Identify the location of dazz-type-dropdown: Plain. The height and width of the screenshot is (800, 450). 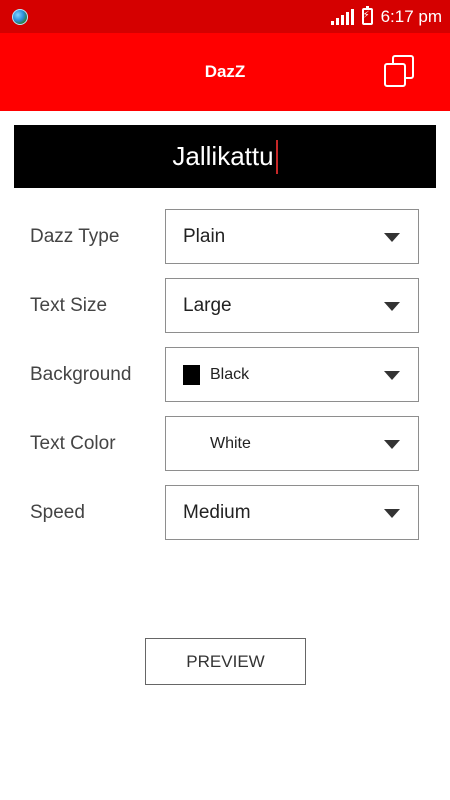
(292, 236).